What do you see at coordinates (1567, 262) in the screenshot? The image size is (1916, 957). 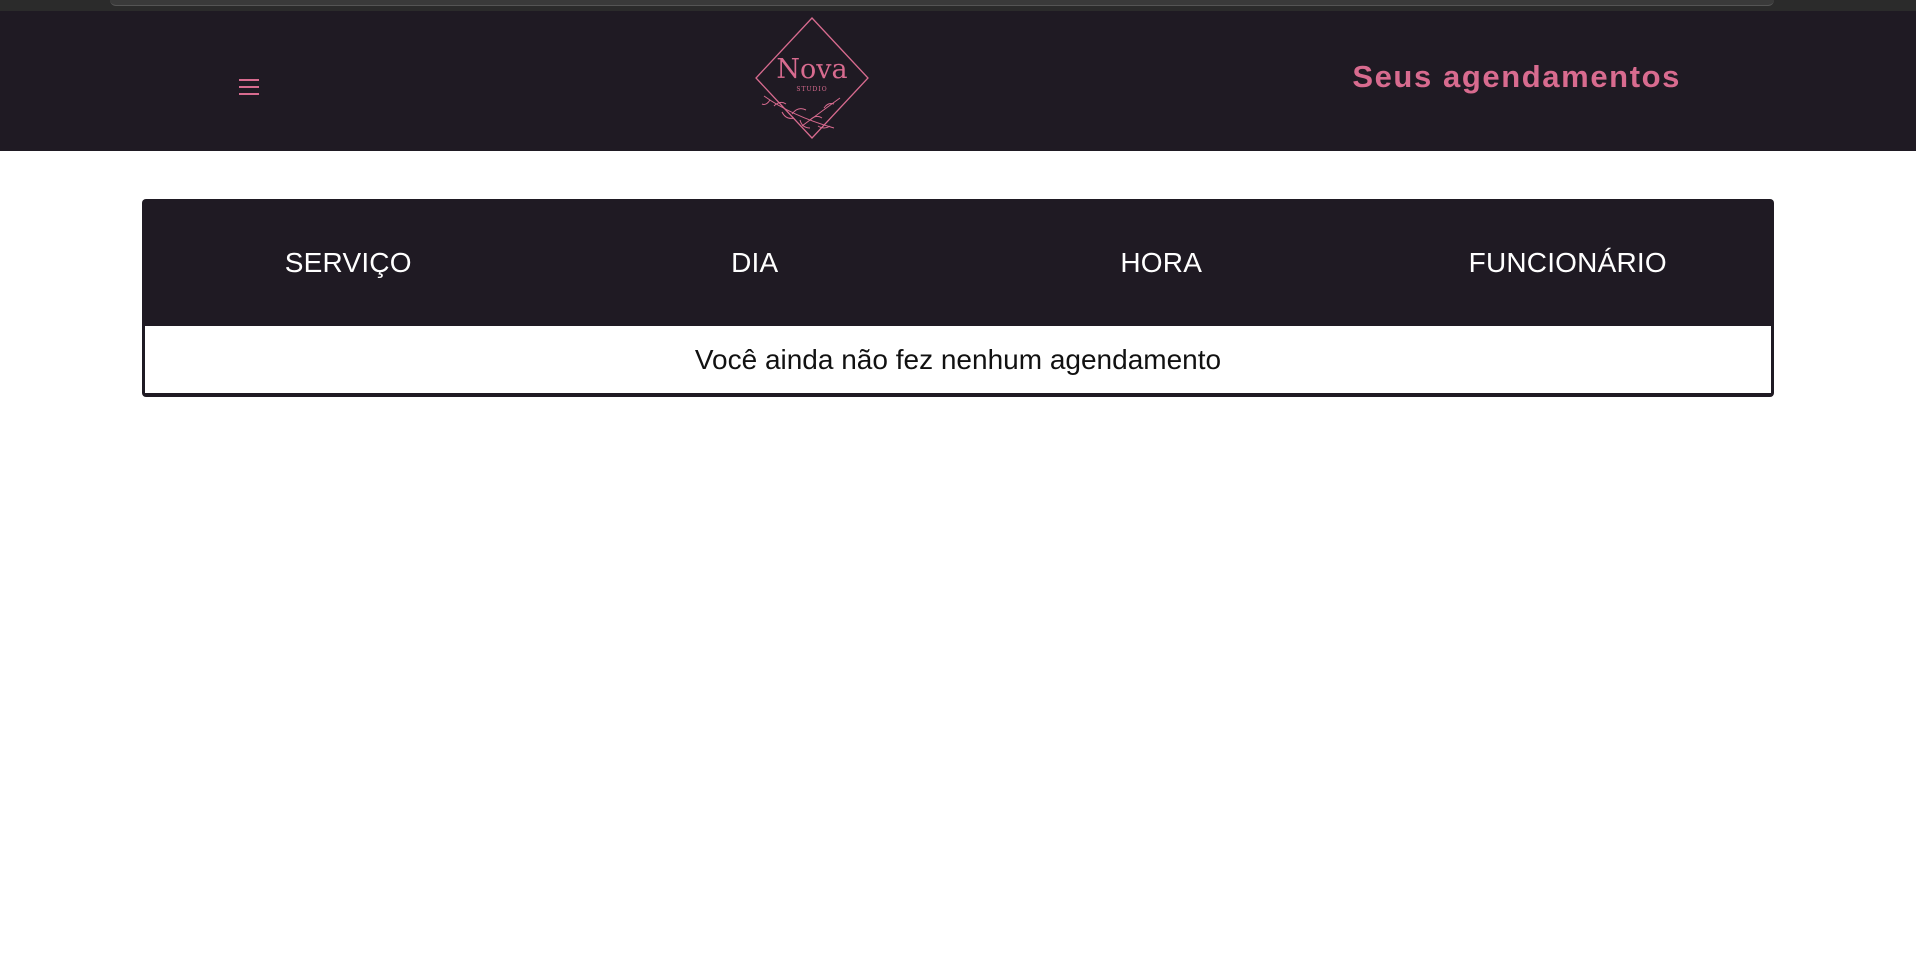 I see `column-header-funcionario: FUNCIONÁRIO` at bounding box center [1567, 262].